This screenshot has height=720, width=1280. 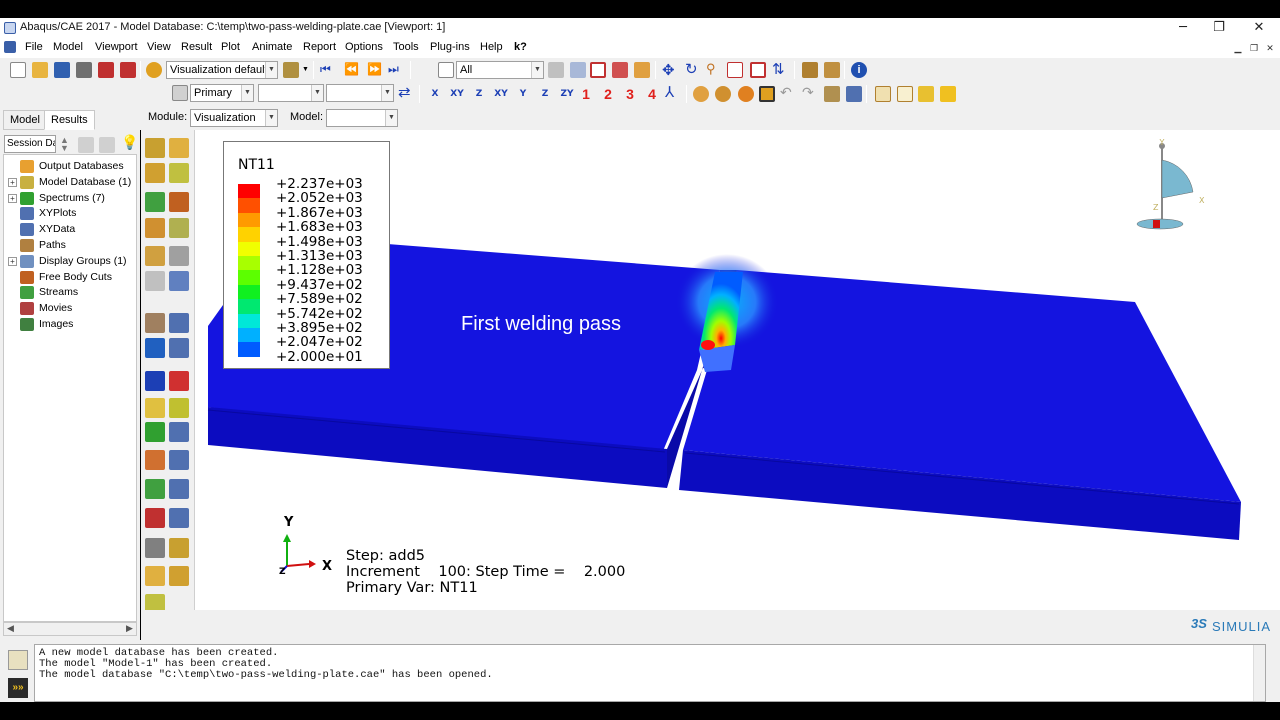 What do you see at coordinates (360, 93) in the screenshot?
I see `field-output-component-combo: ▼` at bounding box center [360, 93].